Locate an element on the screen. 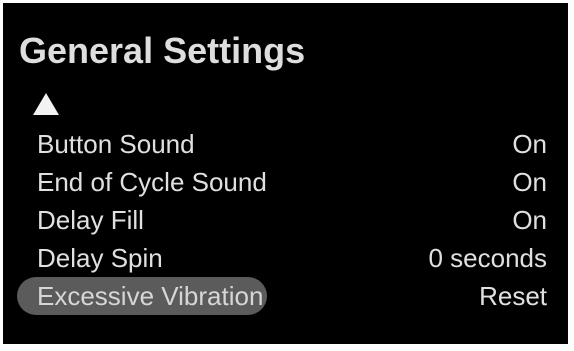 The height and width of the screenshot is (351, 574). menu-item-delay-fill: Delay Fill On is located at coordinates (282, 220).